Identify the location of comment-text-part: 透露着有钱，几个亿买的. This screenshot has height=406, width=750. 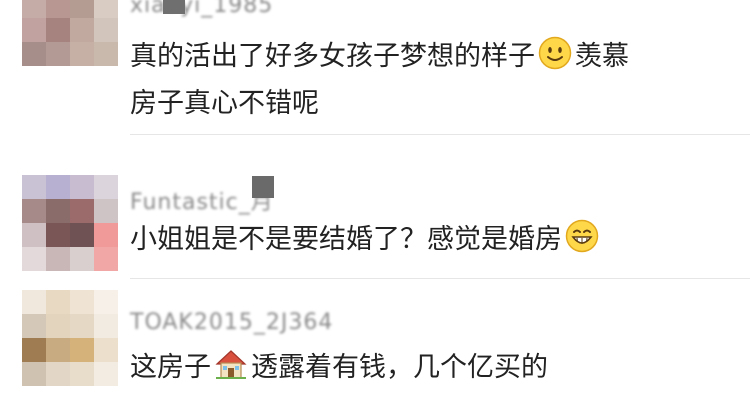
(399, 367).